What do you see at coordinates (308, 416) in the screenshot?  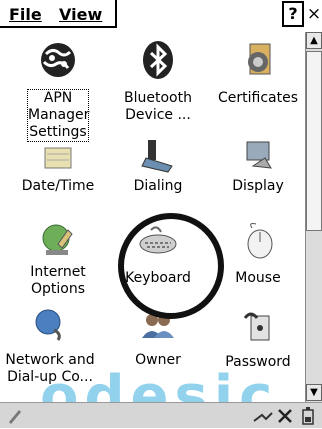 I see `battery-icon` at bounding box center [308, 416].